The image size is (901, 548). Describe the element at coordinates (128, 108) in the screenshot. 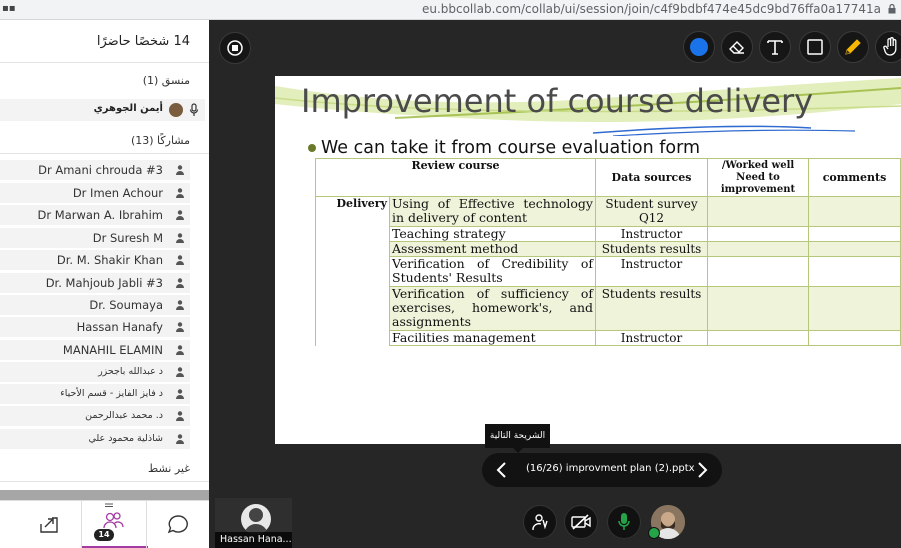

I see `moderator-name: أيمن الجوهري` at that location.